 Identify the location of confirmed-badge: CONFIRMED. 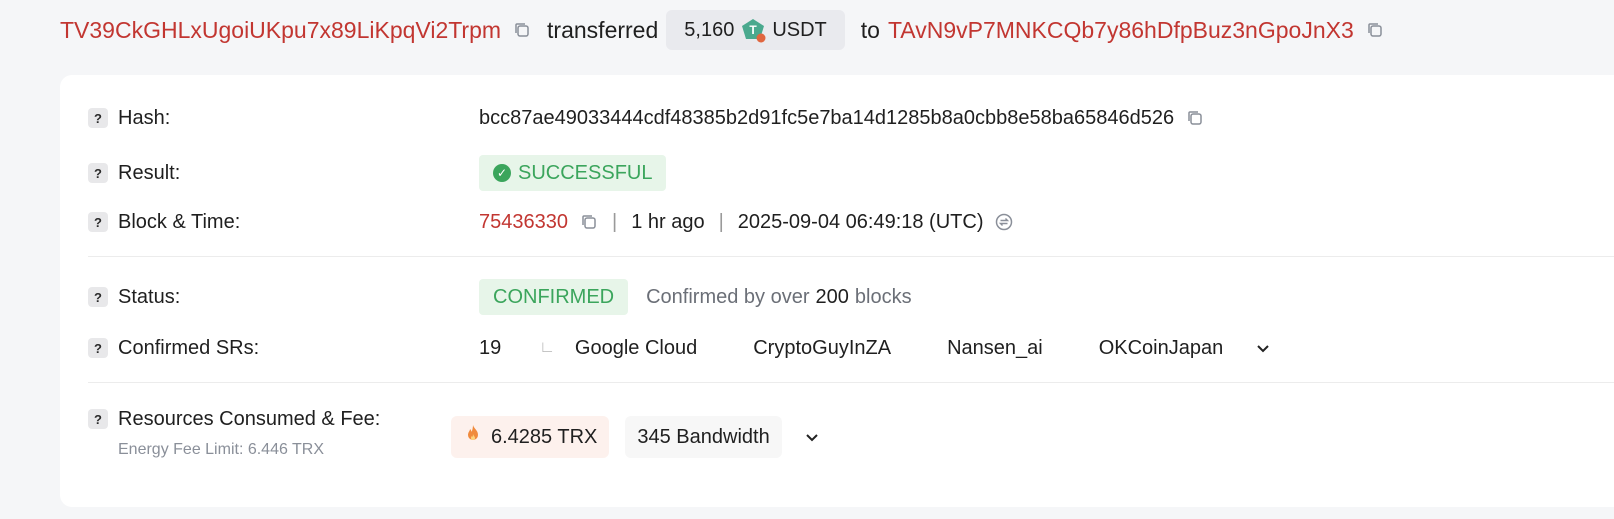
(554, 297).